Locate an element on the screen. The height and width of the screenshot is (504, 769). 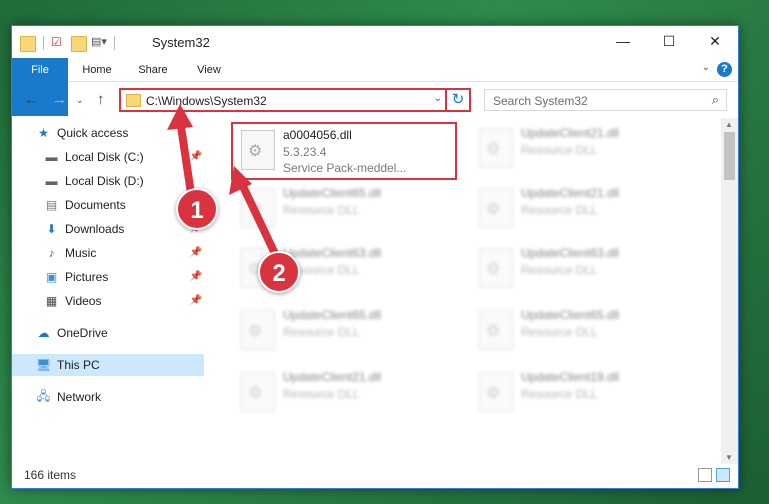
file-item: UpdateClient19.dll Resource DLL is located at coordinates (586, 395).